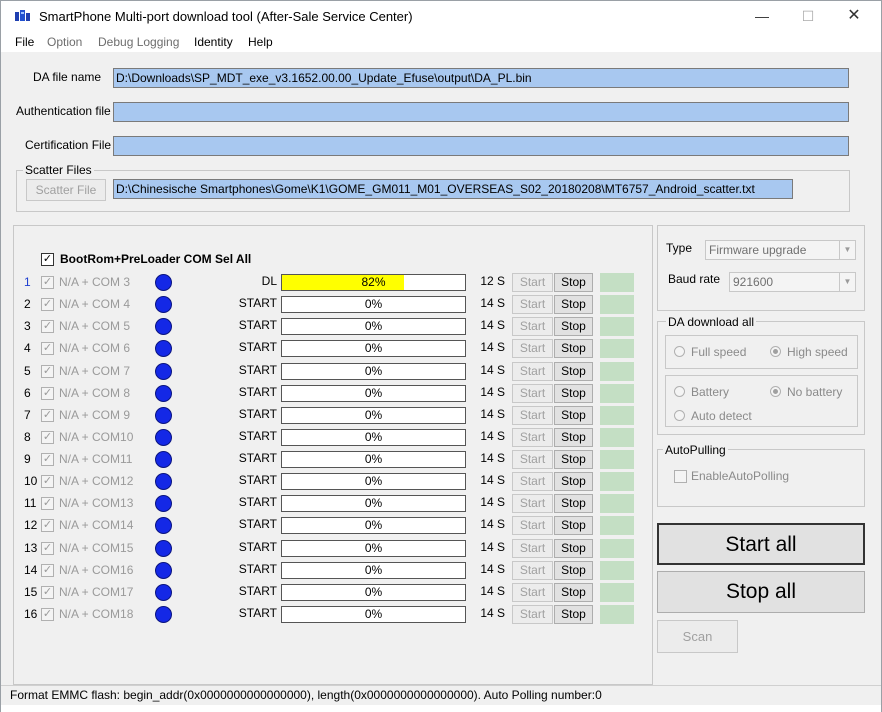 This screenshot has width=882, height=712. What do you see at coordinates (96, 569) in the screenshot?
I see `port-com-label: N/A + COM16` at bounding box center [96, 569].